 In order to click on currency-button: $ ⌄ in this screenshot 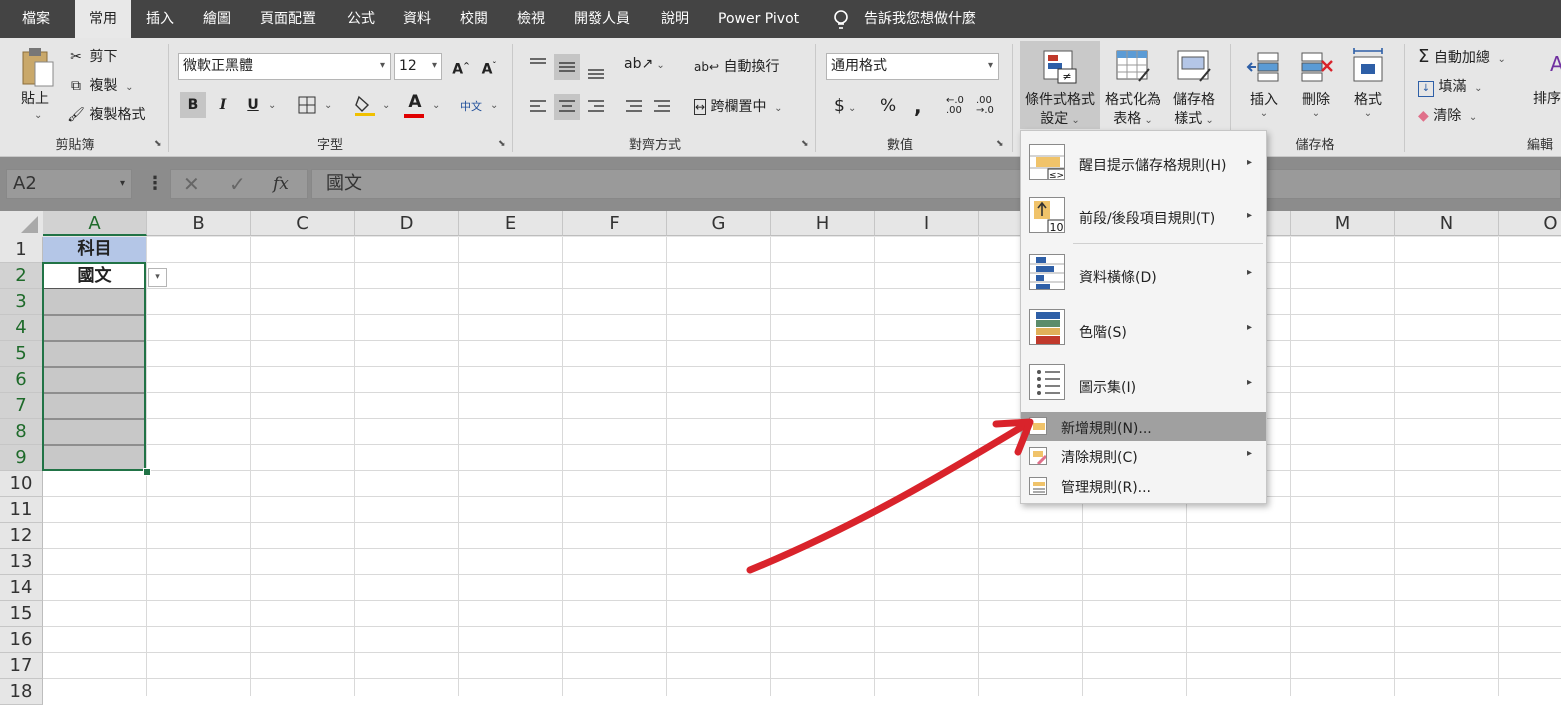, I will do `click(845, 106)`.